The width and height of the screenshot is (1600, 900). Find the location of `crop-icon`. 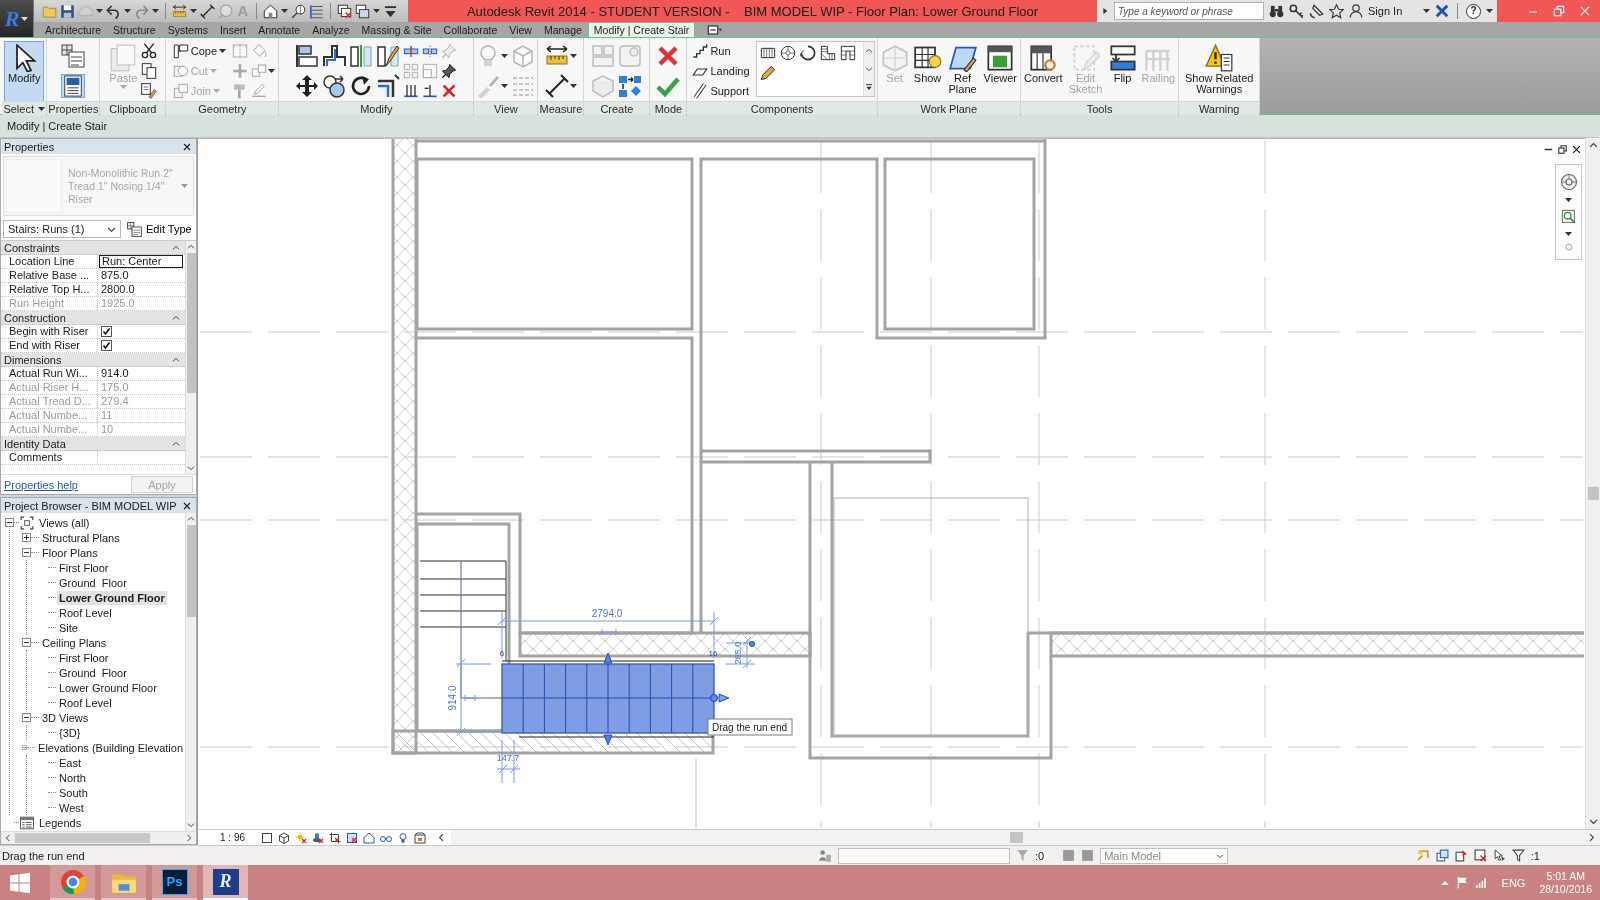

crop-icon is located at coordinates (335, 837).